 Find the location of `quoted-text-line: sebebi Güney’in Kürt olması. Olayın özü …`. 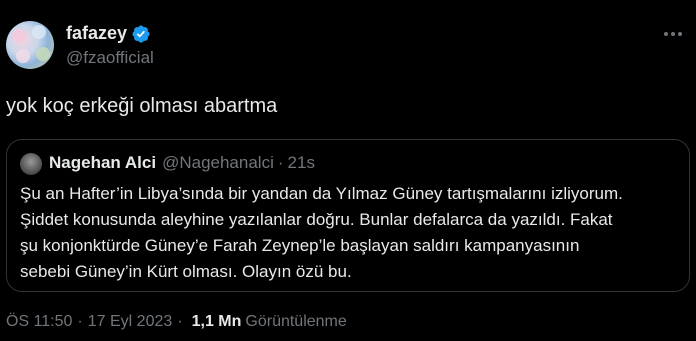

quoted-text-line: sebebi Güney’in Kürt olması. Olayın özü … is located at coordinates (186, 271).